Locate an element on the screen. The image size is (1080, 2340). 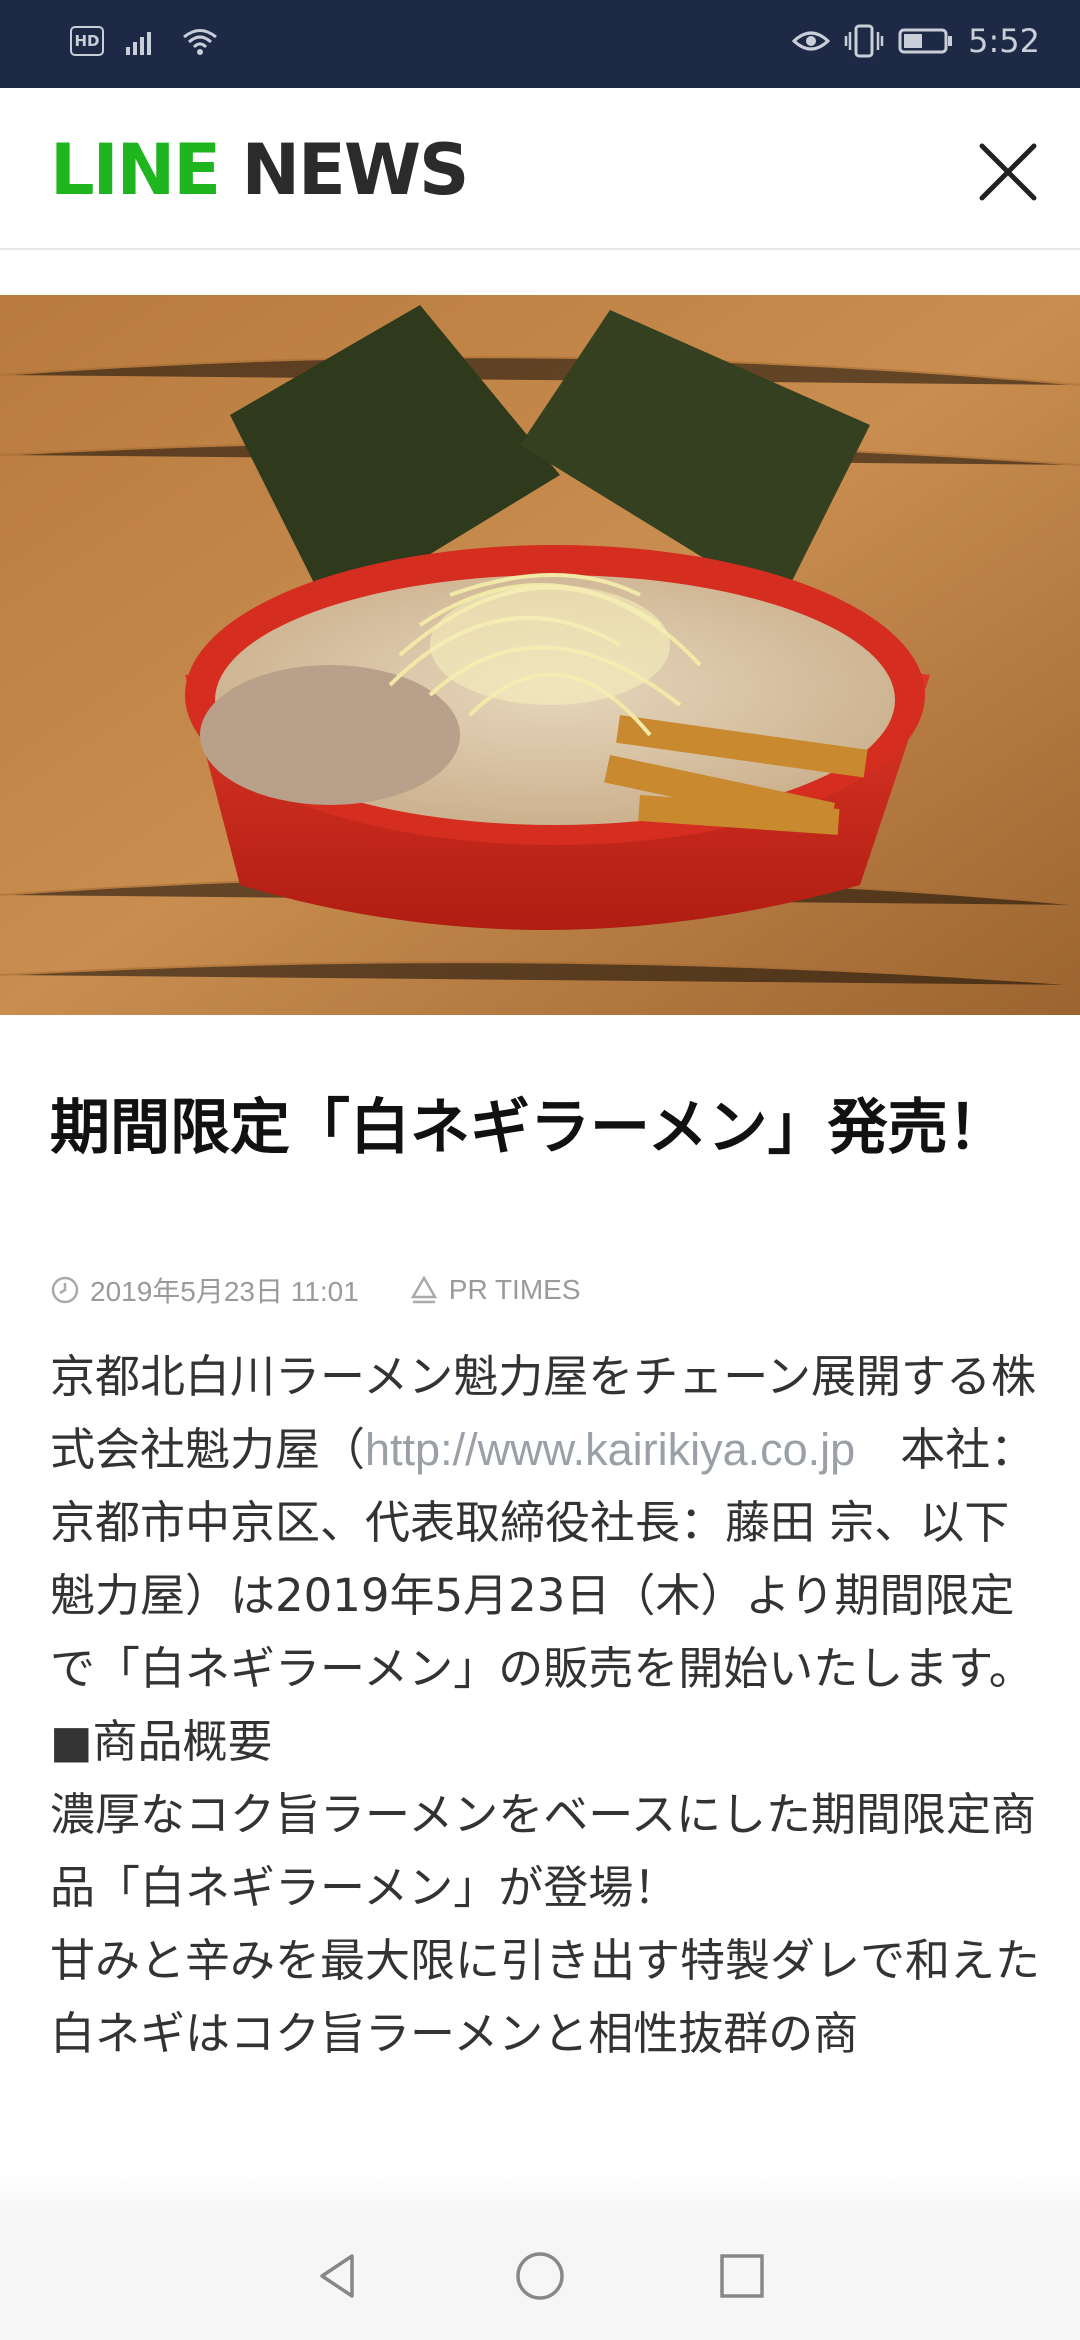
signal-icon is located at coordinates (138, 43).